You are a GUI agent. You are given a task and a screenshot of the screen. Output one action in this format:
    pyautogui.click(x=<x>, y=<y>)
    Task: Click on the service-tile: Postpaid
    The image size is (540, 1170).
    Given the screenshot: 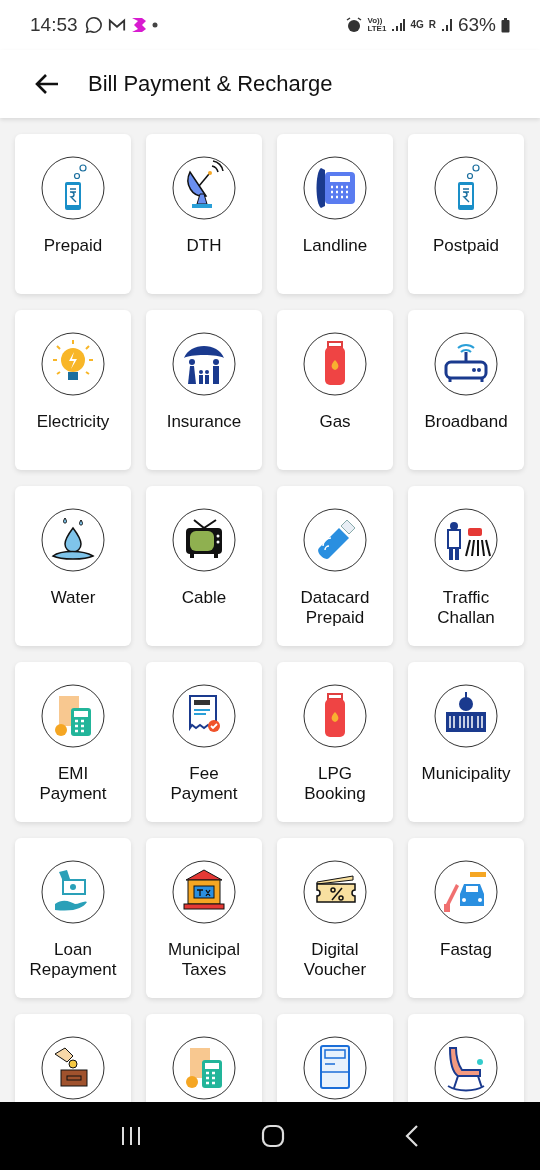 What is the action you would take?
    pyautogui.click(x=466, y=214)
    